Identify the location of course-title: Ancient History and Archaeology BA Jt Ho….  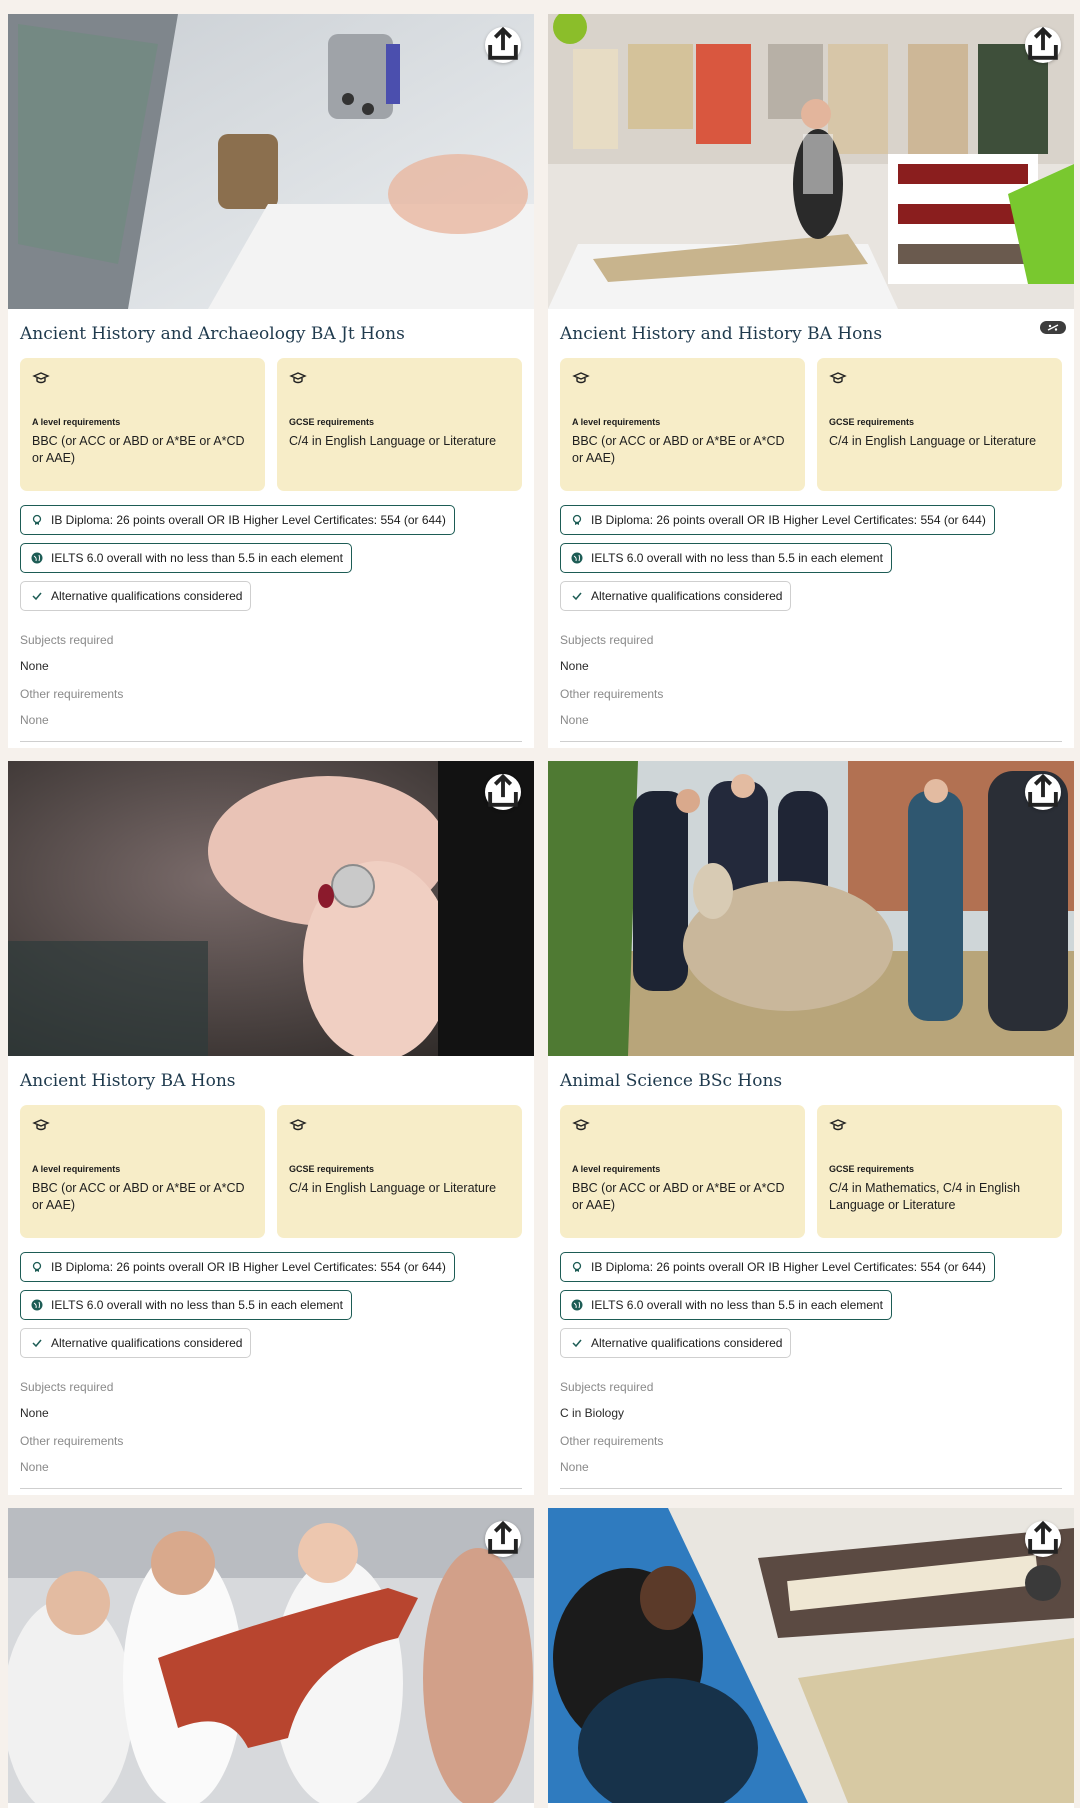
(271, 334).